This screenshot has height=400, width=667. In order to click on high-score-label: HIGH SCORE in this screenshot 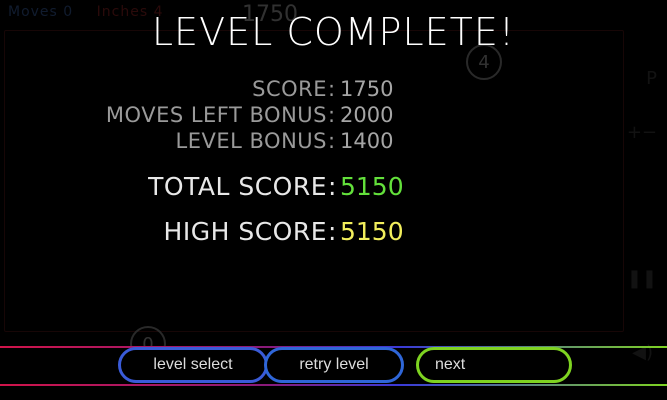, I will do `click(245, 231)`.